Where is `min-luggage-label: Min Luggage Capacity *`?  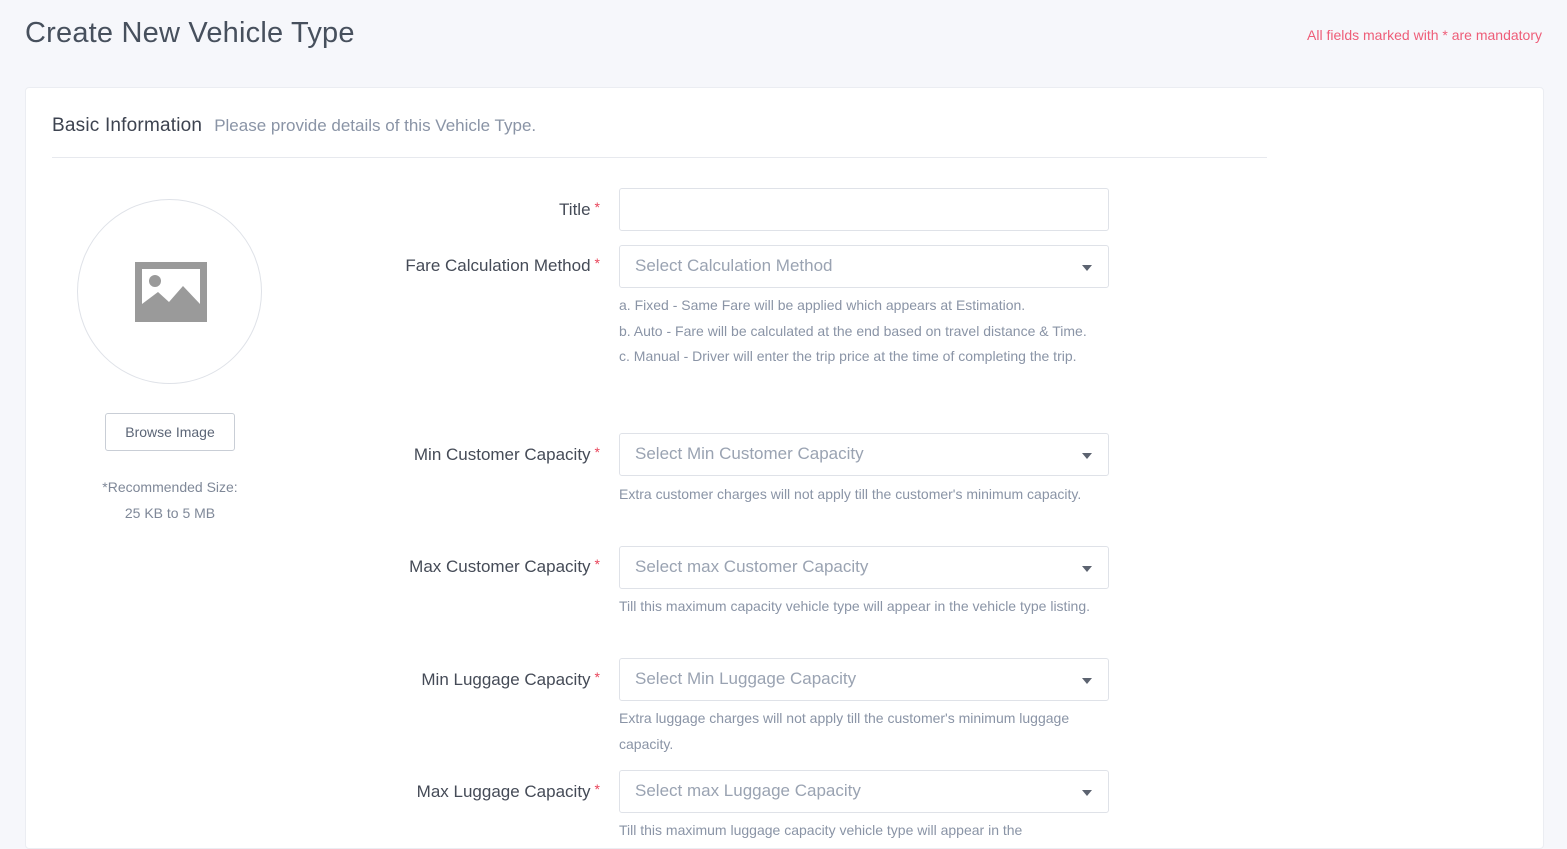
min-luggage-label: Min Luggage Capacity * is located at coordinates (510, 679).